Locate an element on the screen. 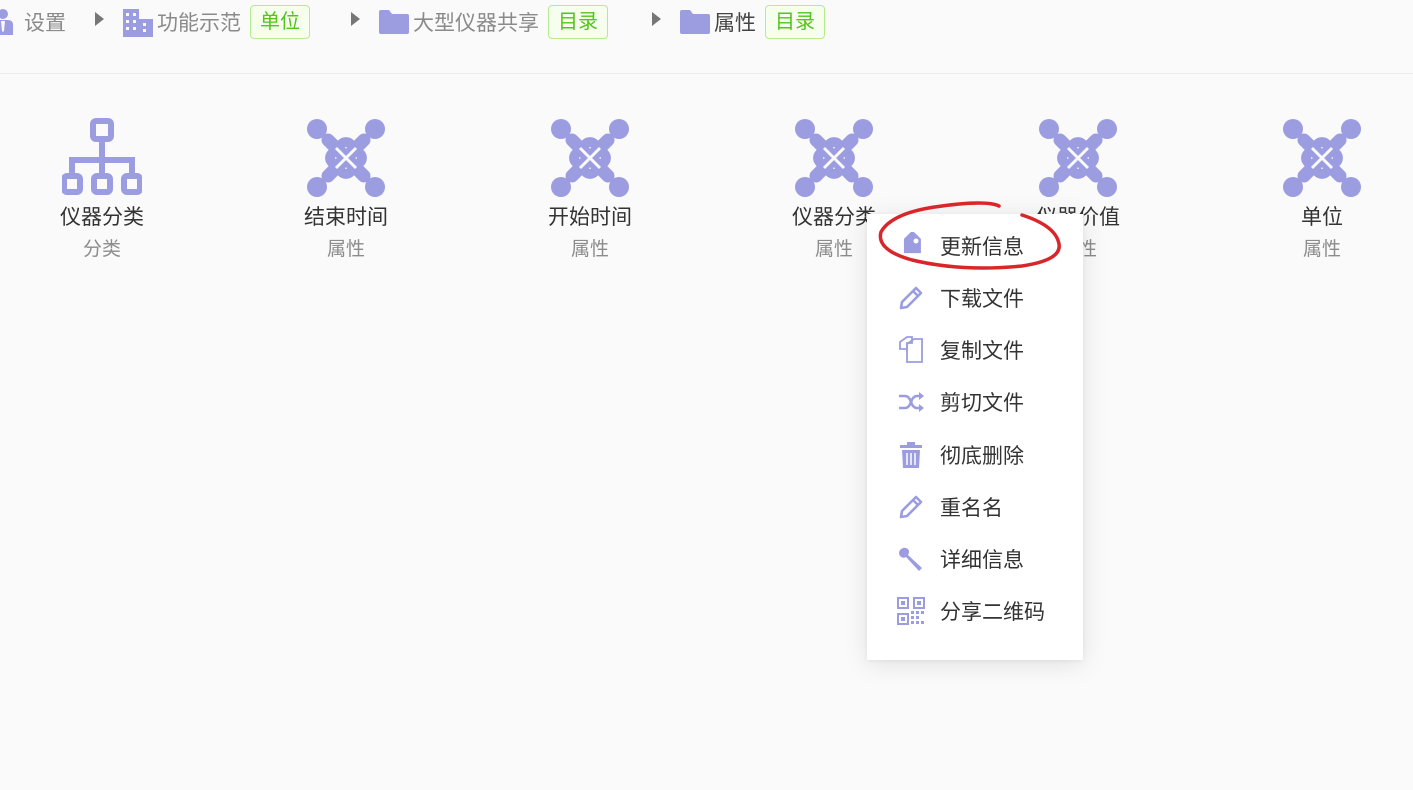 The height and width of the screenshot is (790, 1413). breadcrumb-label: 功能示范 is located at coordinates (199, 23).